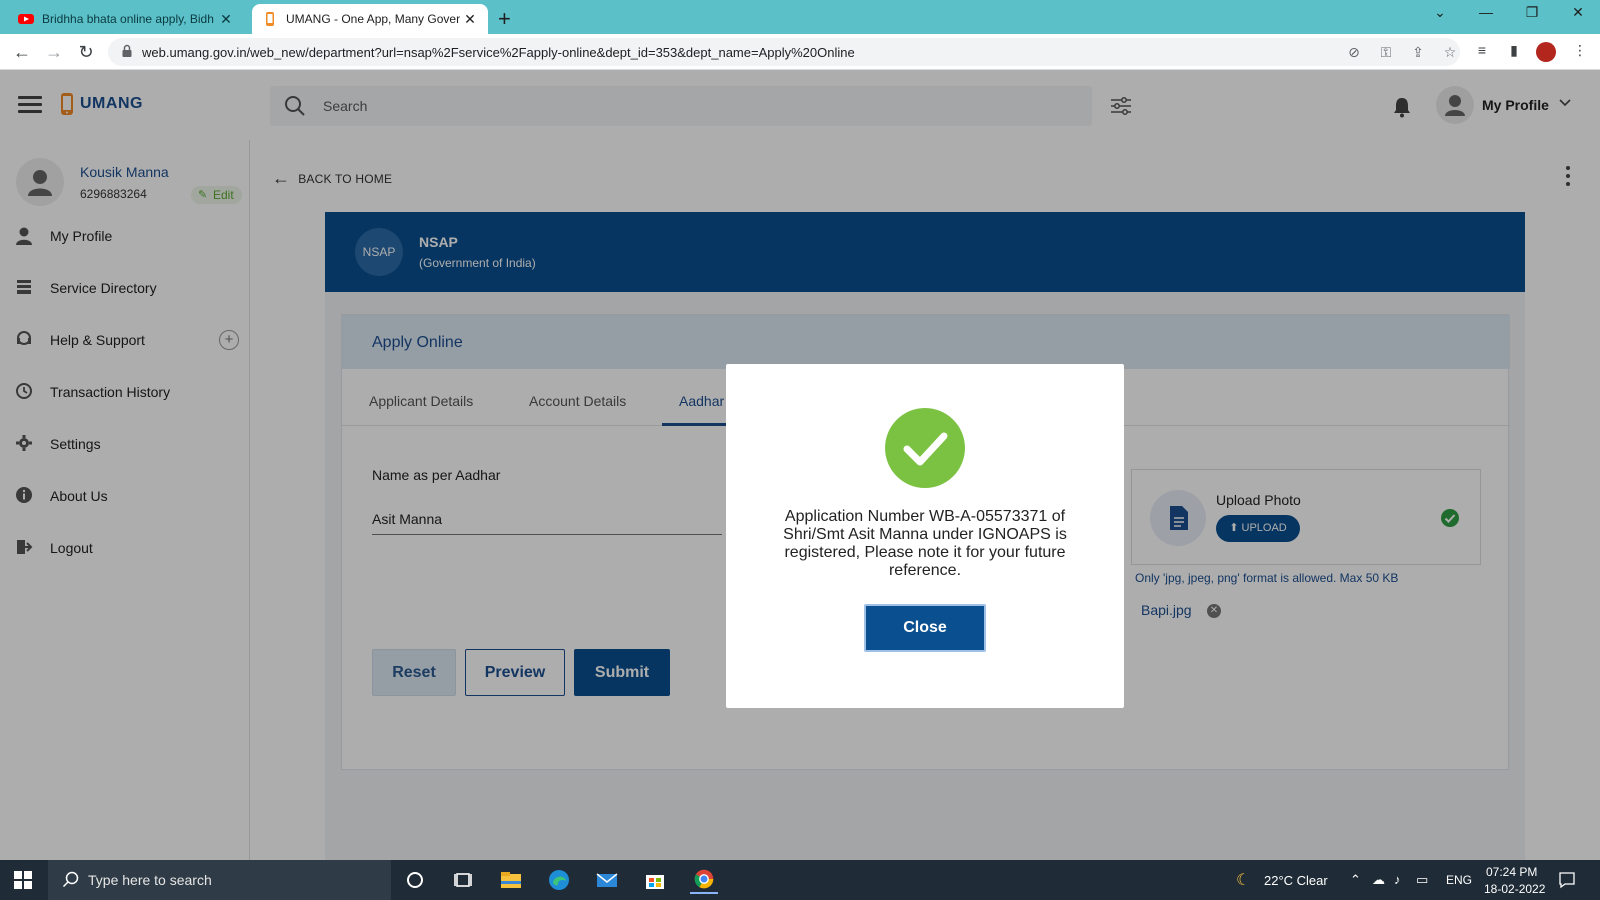 This screenshot has height=900, width=1600. I want to click on restore-icon: ❐, so click(1532, 12).